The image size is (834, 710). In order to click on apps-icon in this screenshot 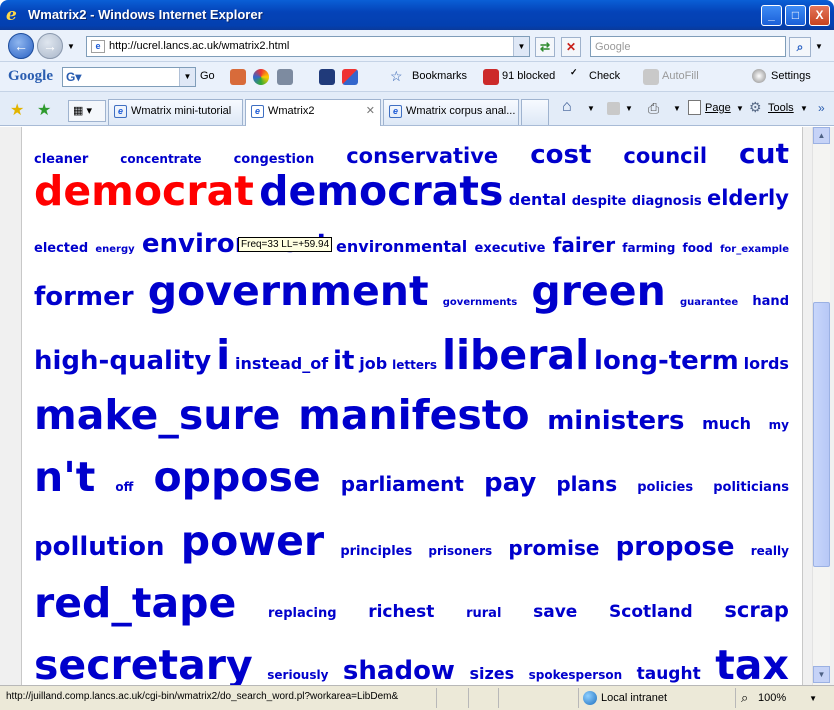, I will do `click(350, 77)`.